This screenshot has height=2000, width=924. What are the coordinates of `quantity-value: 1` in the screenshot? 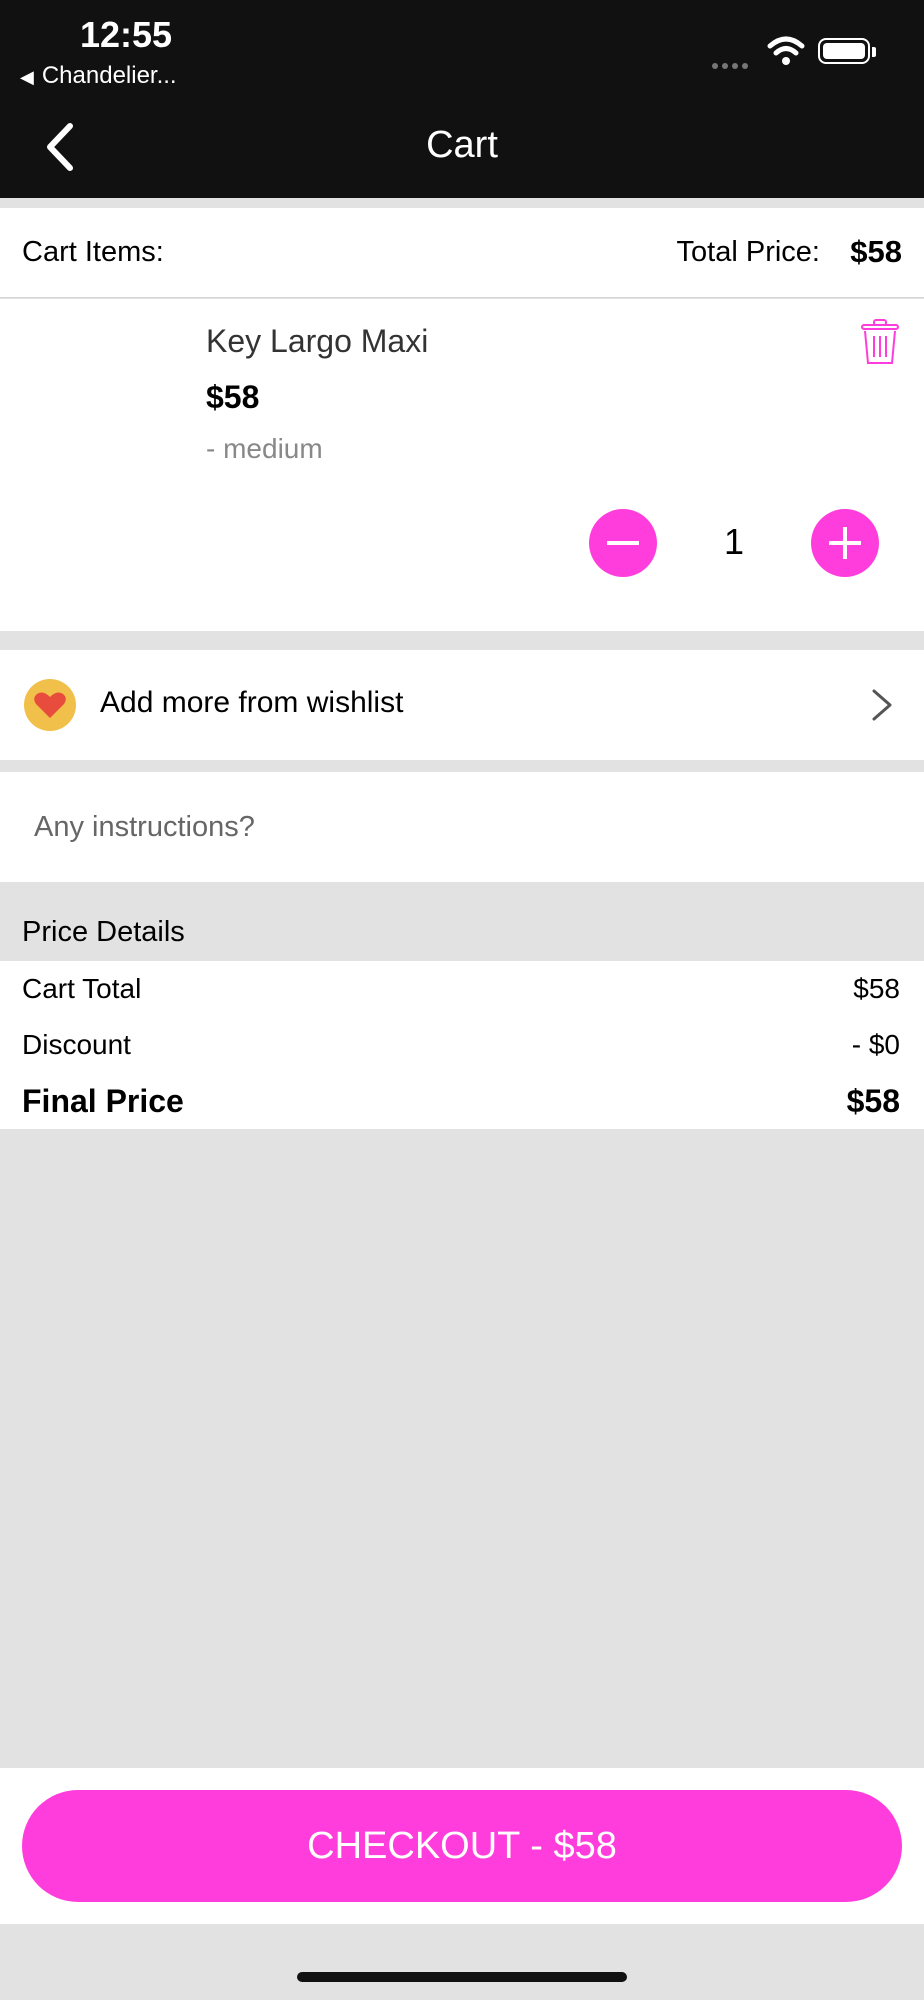 It's located at (734, 541).